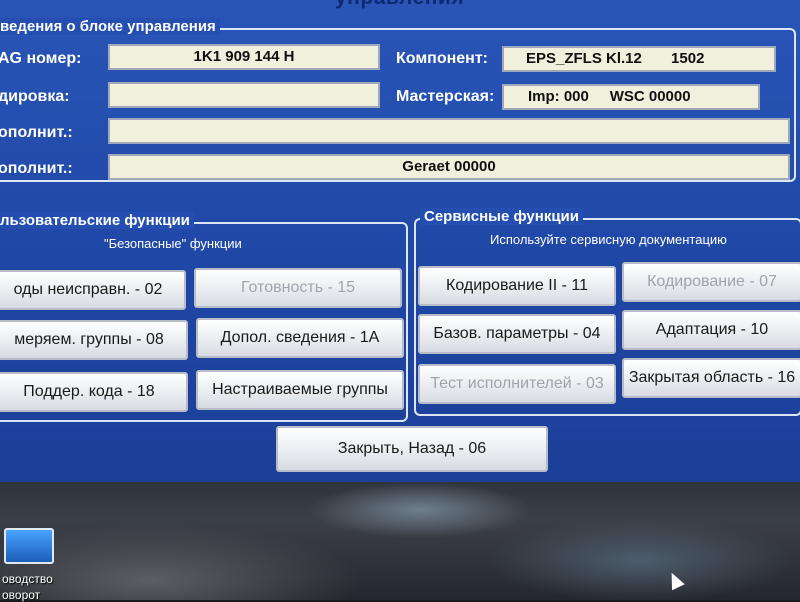 This screenshot has height=602, width=800. Describe the element at coordinates (27, 579) in the screenshot. I see `desktop-shortcut-label: оводство` at that location.